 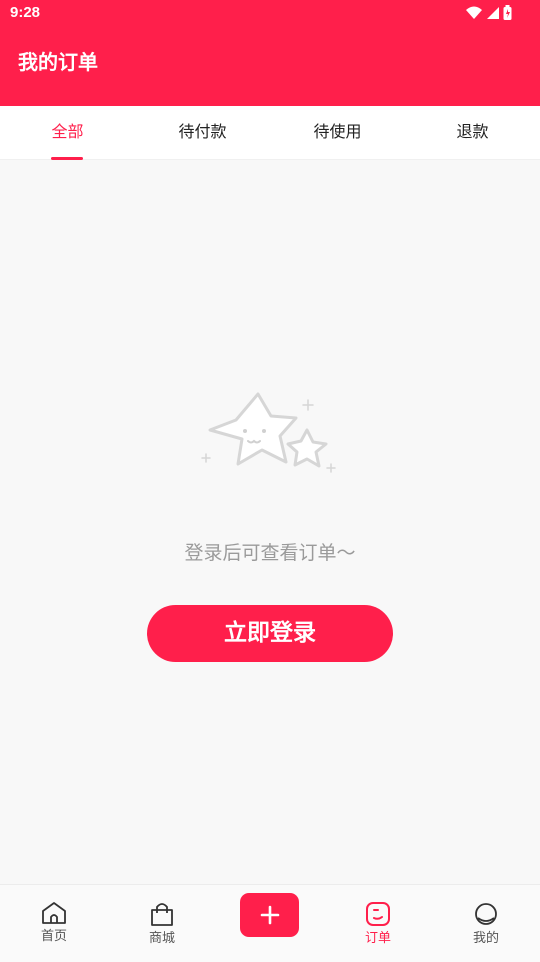 What do you see at coordinates (67, 158) in the screenshot?
I see `active-tab-indicator` at bounding box center [67, 158].